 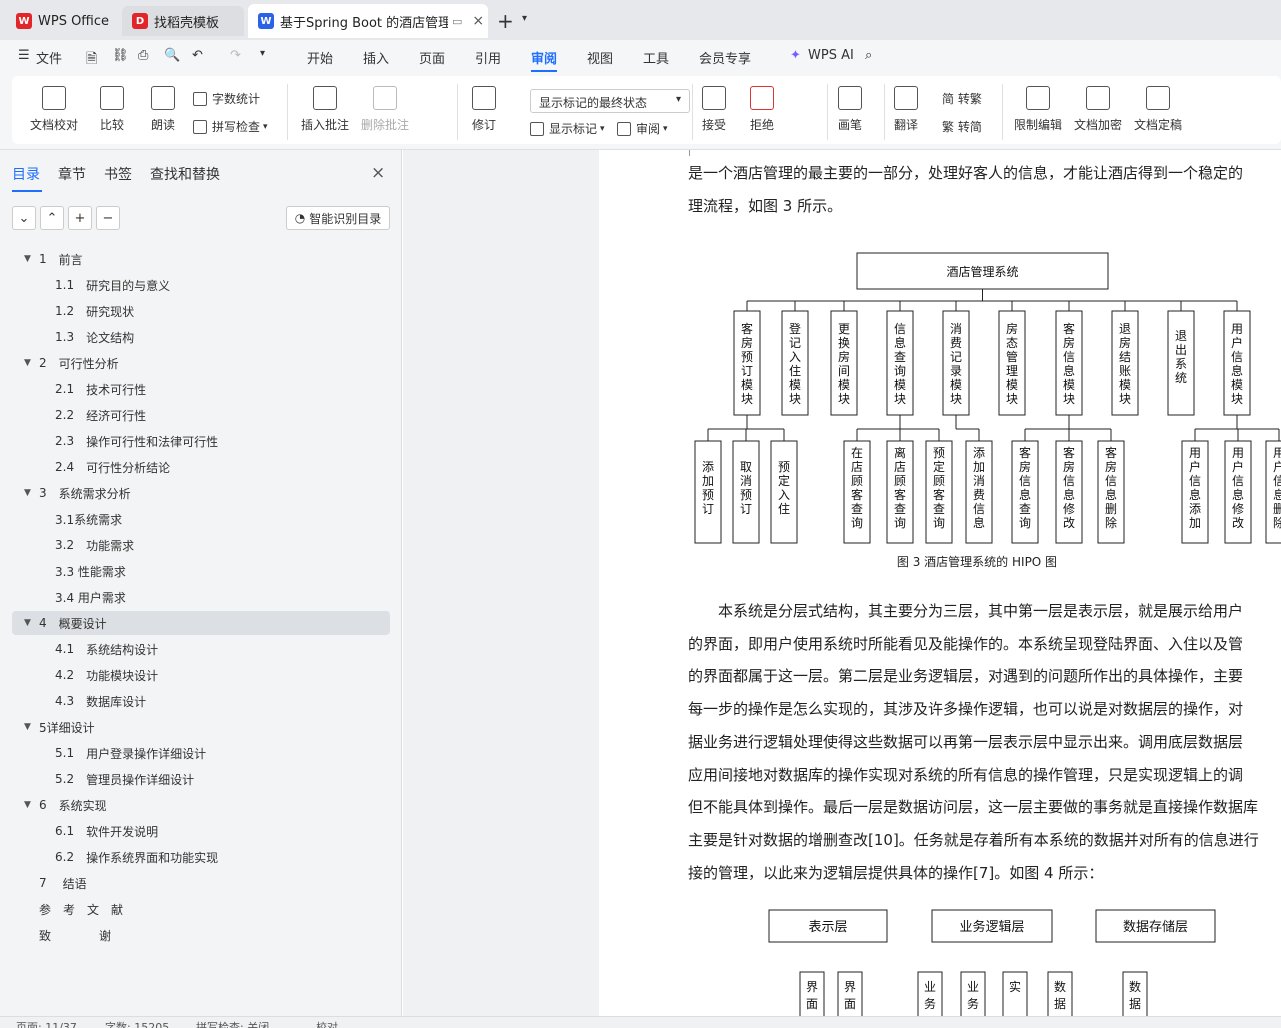 I want to click on tab-chapters: 章节, so click(x=72, y=174).